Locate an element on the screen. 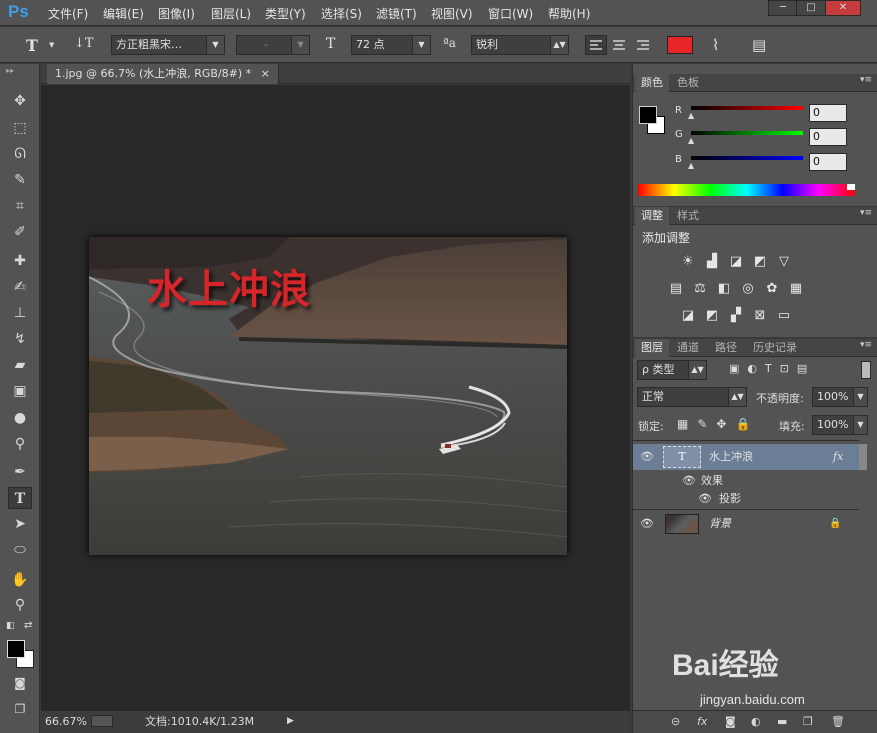  text-orientation-icon: ↓T is located at coordinates (84, 43).